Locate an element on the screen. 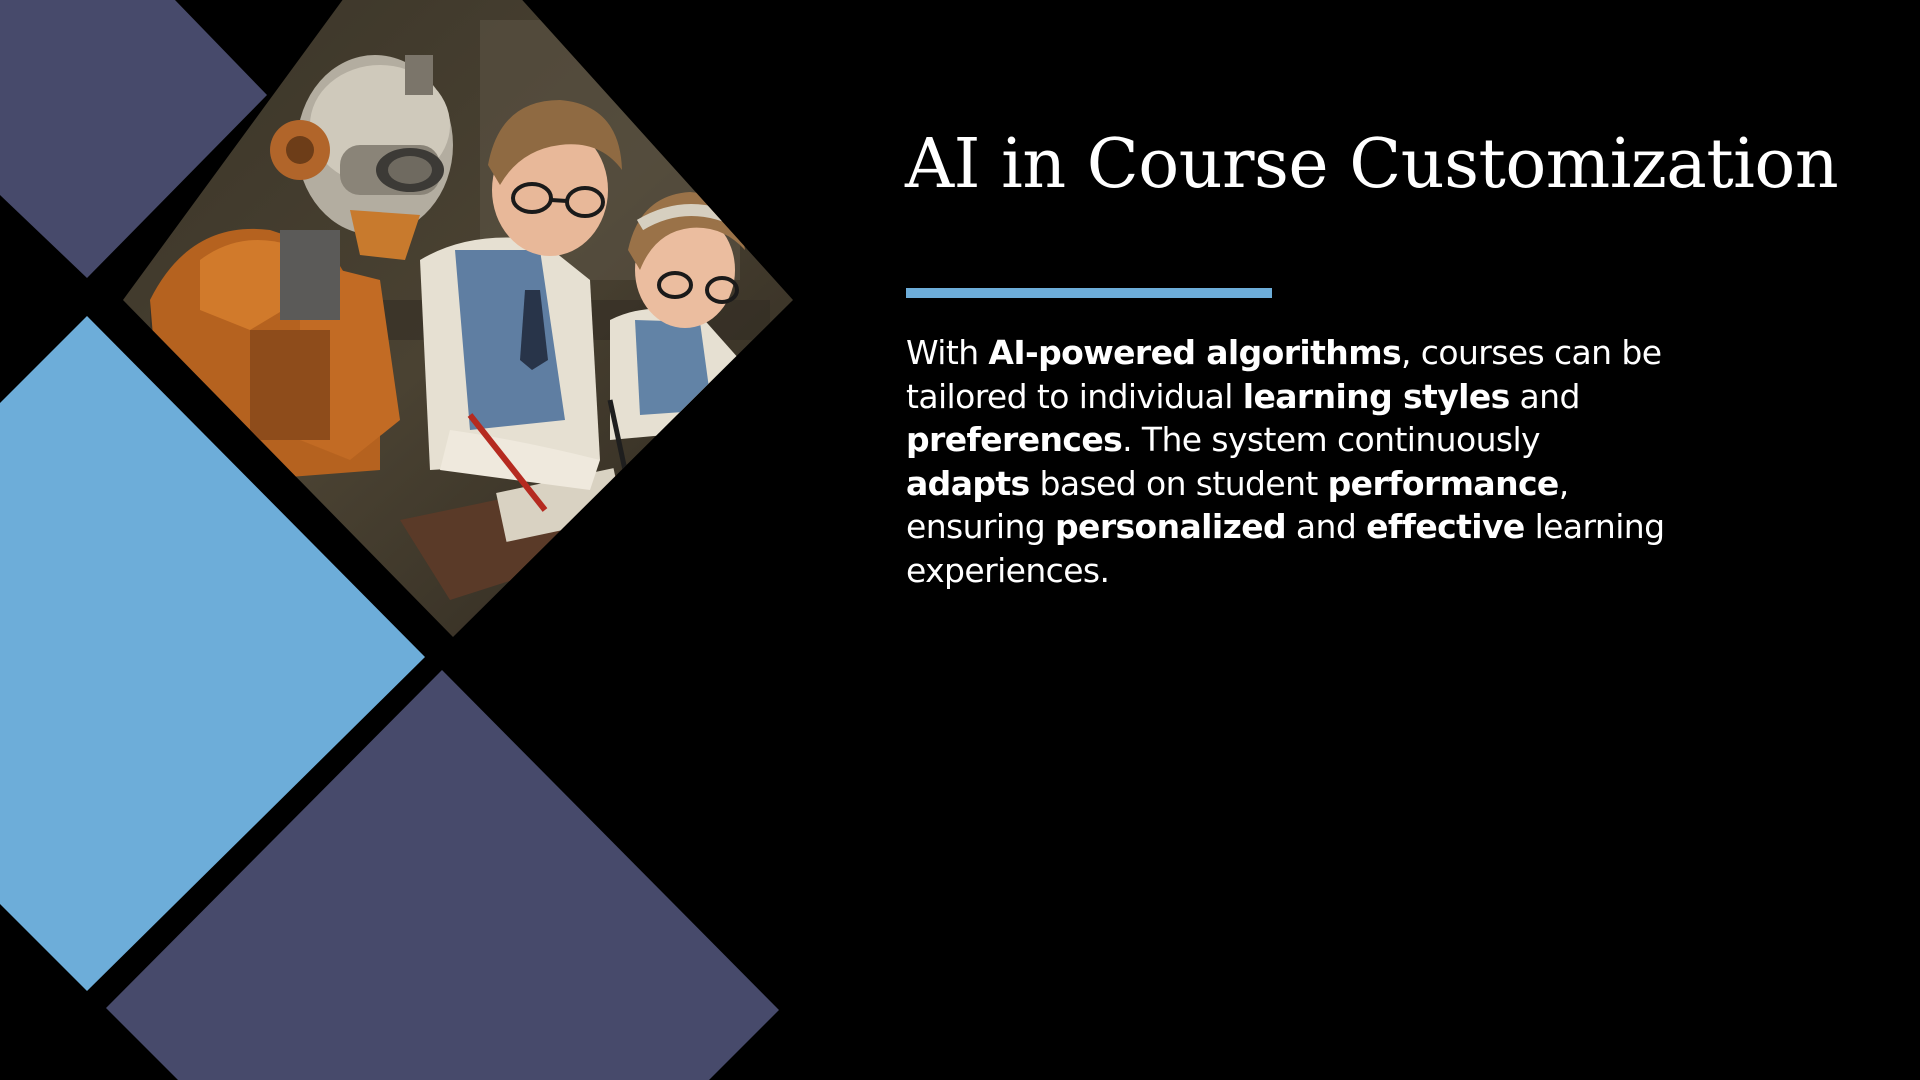  body-text-run: based on student is located at coordinates (1178, 483).